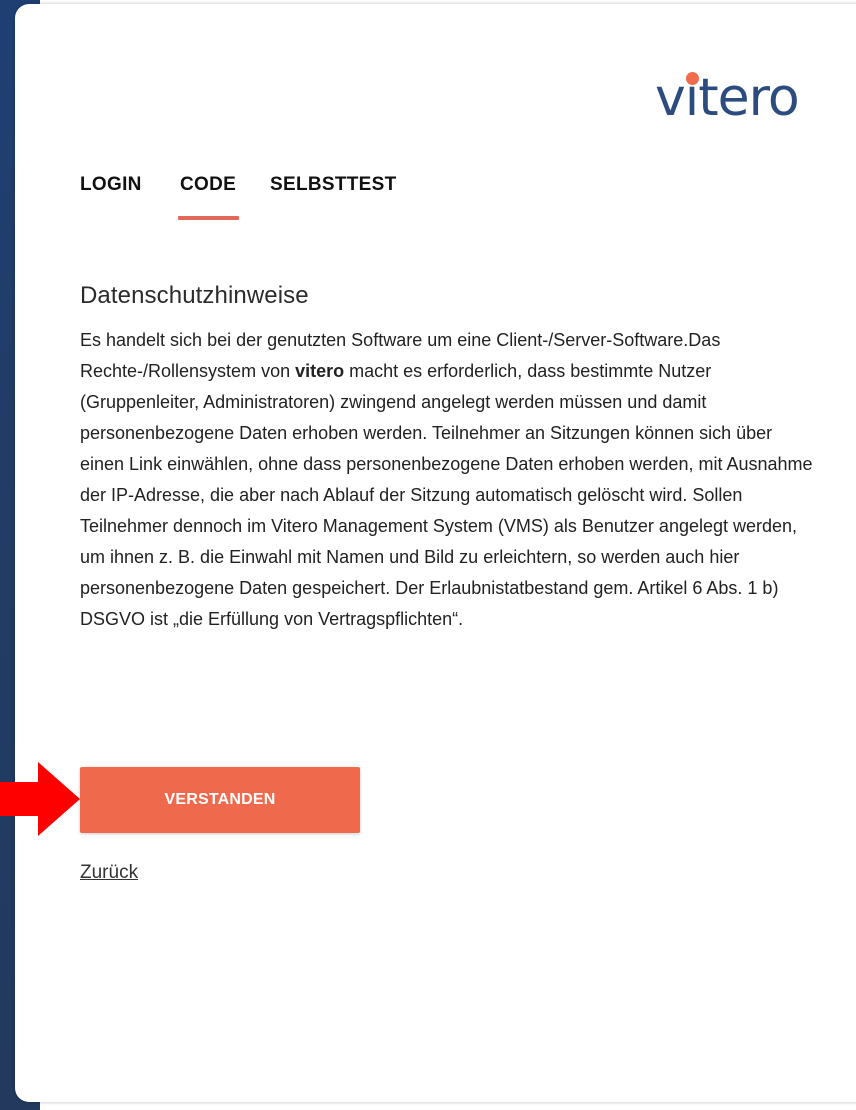 This screenshot has height=1110, width=856. Describe the element at coordinates (109, 873) in the screenshot. I see `back-link: Zurück` at that location.